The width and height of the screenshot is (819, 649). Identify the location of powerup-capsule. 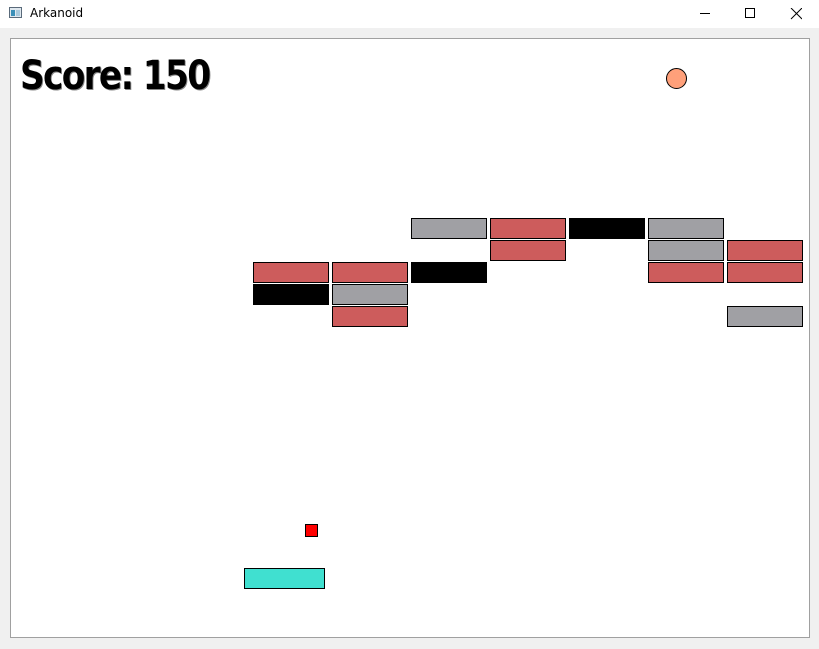
(311, 530).